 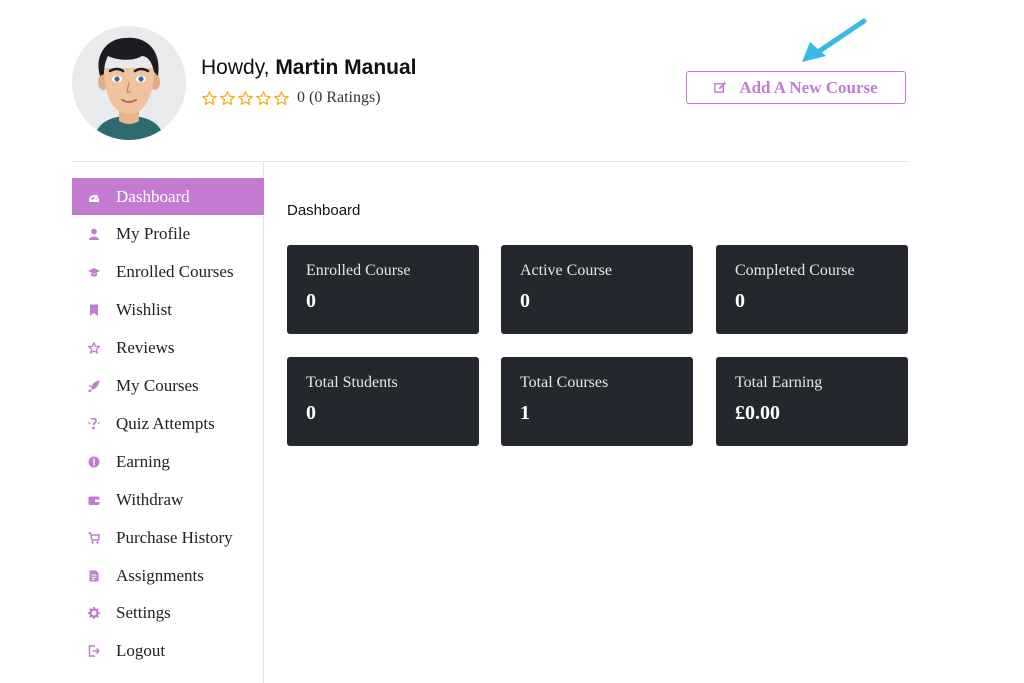 I want to click on dashboard-icon, so click(x=94, y=197).